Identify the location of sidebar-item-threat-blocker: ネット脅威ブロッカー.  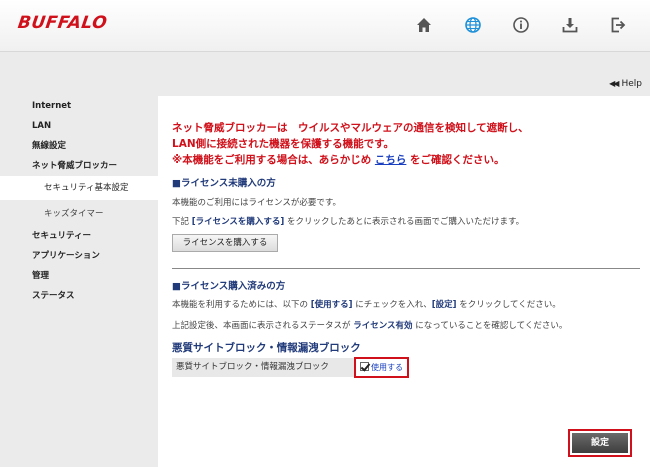
(79, 166).